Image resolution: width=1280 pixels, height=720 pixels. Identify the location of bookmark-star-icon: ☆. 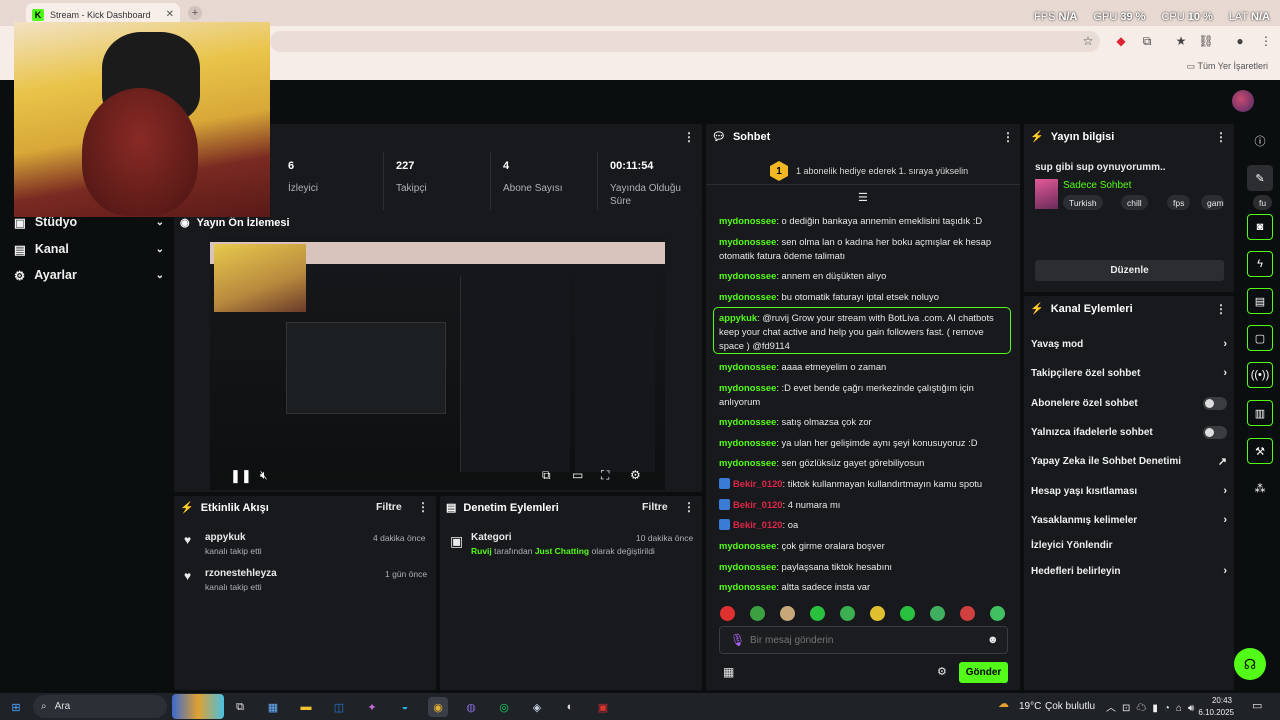
(1088, 41).